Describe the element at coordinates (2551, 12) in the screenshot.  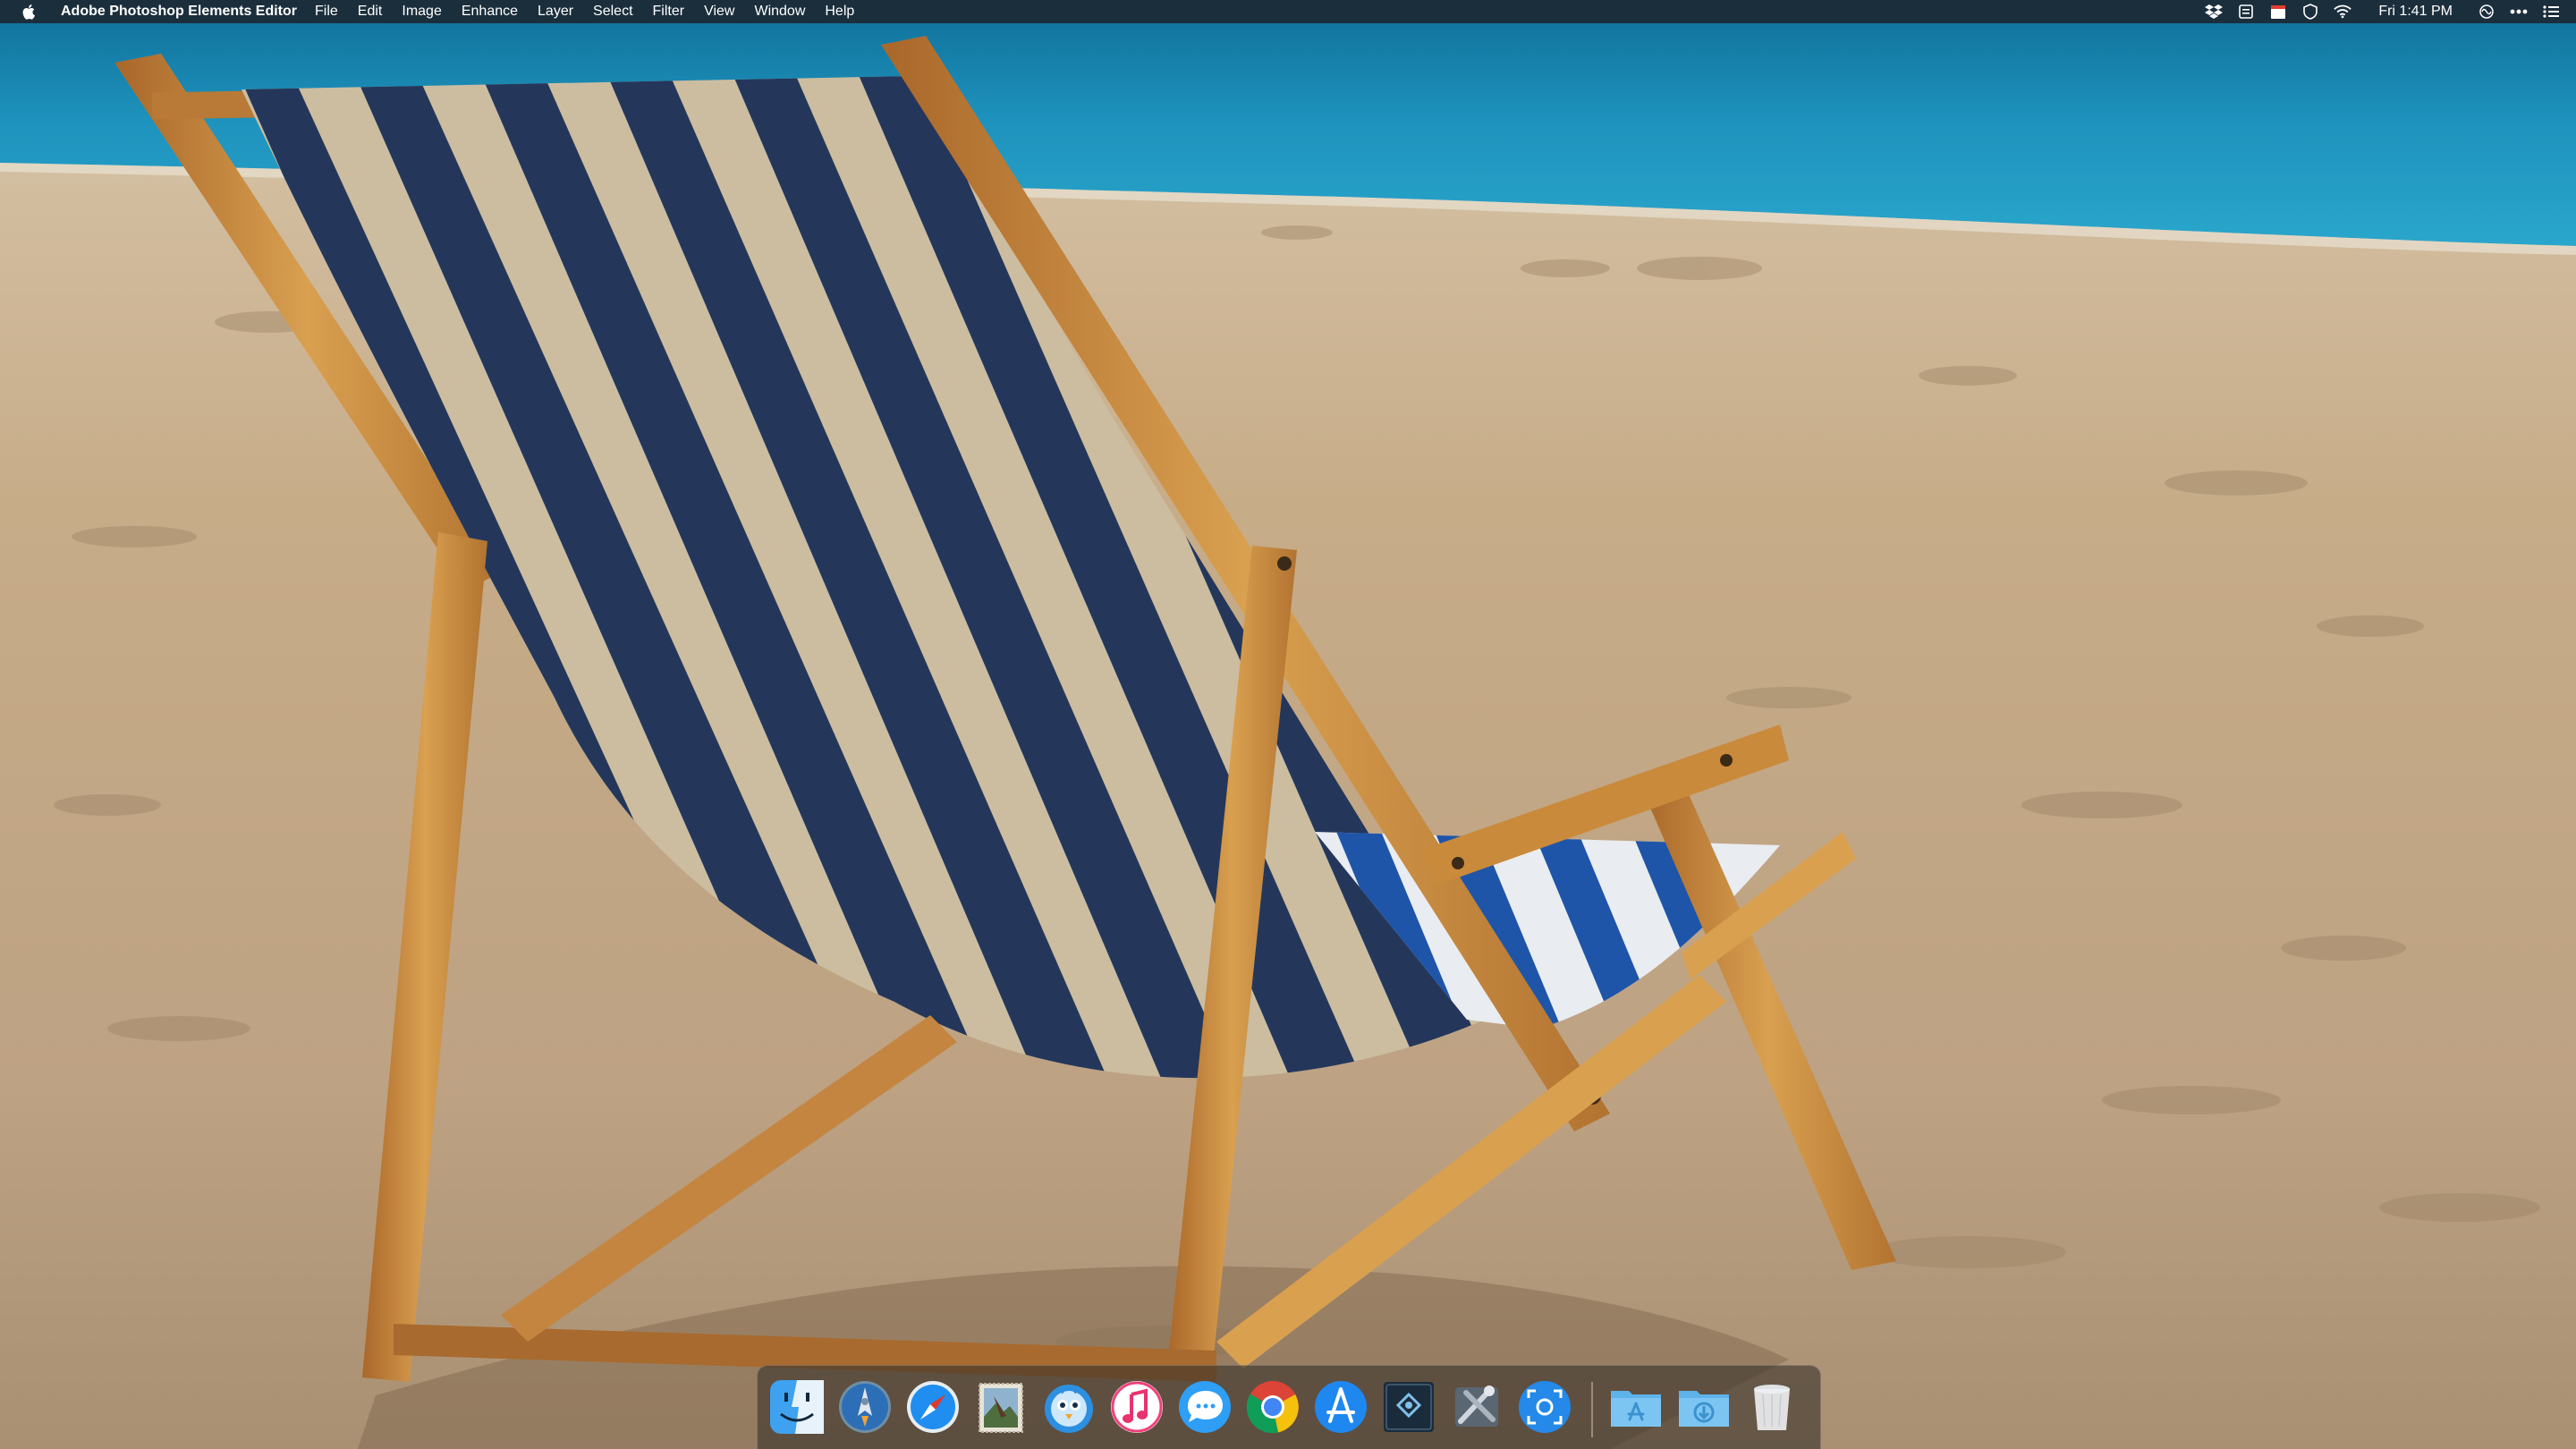
I see `notification-center-icon` at that location.